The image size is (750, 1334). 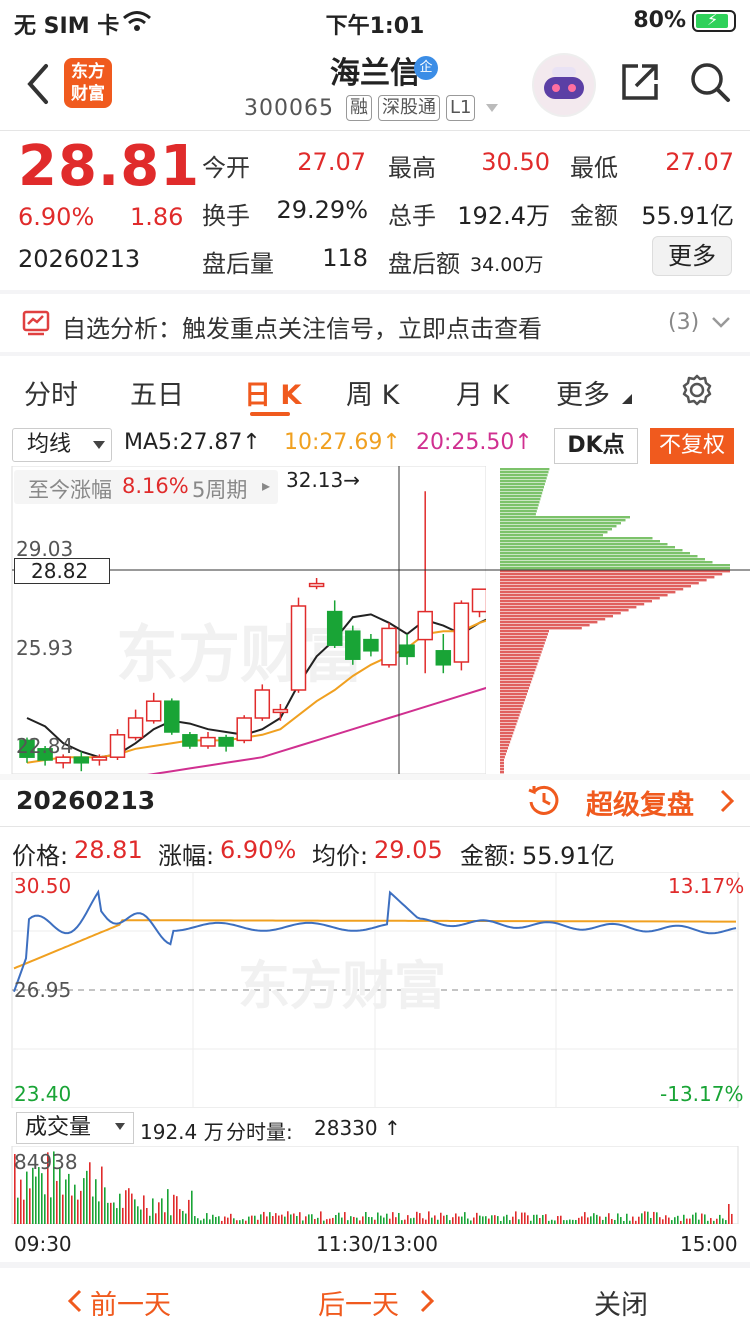 What do you see at coordinates (62, 571) in the screenshot?
I see `crosshair-price-label: 28.82` at bounding box center [62, 571].